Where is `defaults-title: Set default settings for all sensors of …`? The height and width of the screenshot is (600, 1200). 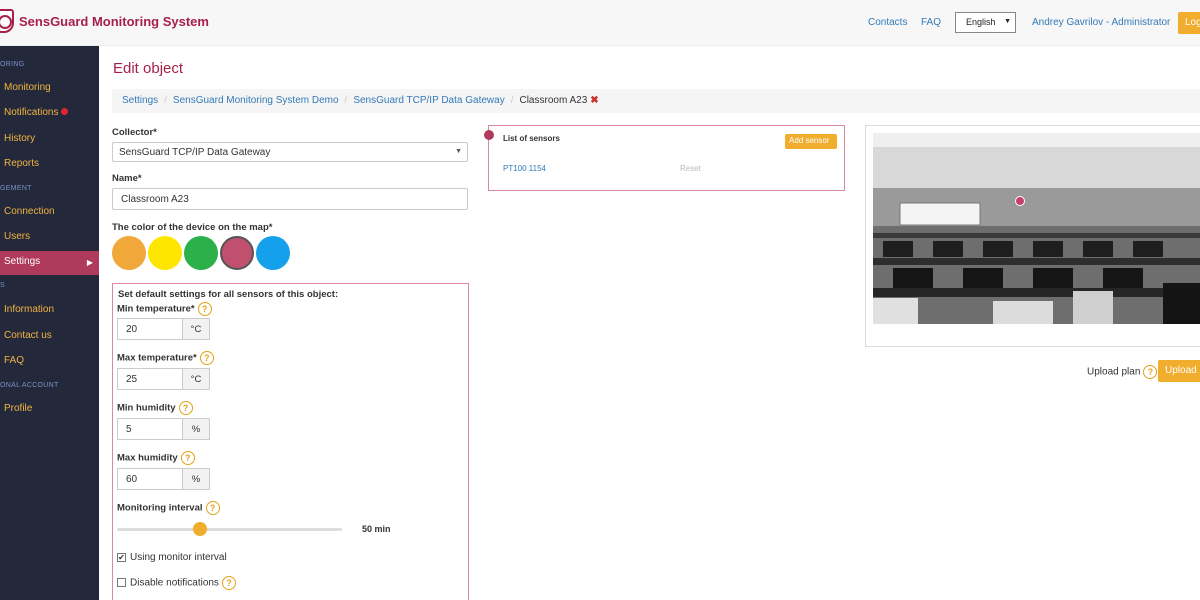 defaults-title: Set default settings for all sensors of … is located at coordinates (228, 294).